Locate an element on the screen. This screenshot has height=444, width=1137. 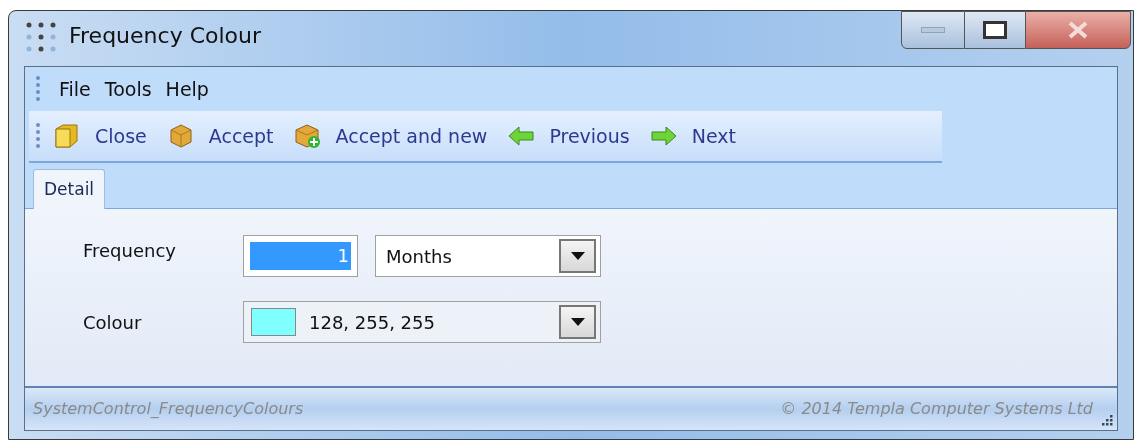
folder-icon is located at coordinates (67, 136).